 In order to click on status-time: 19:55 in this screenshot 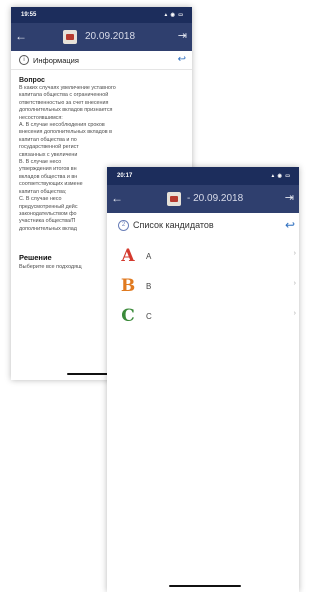, I will do `click(29, 15)`.